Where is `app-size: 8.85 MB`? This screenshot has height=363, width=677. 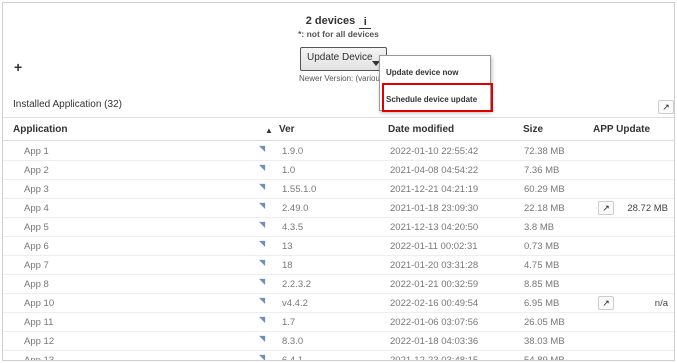
app-size: 8.85 MB is located at coordinates (542, 284).